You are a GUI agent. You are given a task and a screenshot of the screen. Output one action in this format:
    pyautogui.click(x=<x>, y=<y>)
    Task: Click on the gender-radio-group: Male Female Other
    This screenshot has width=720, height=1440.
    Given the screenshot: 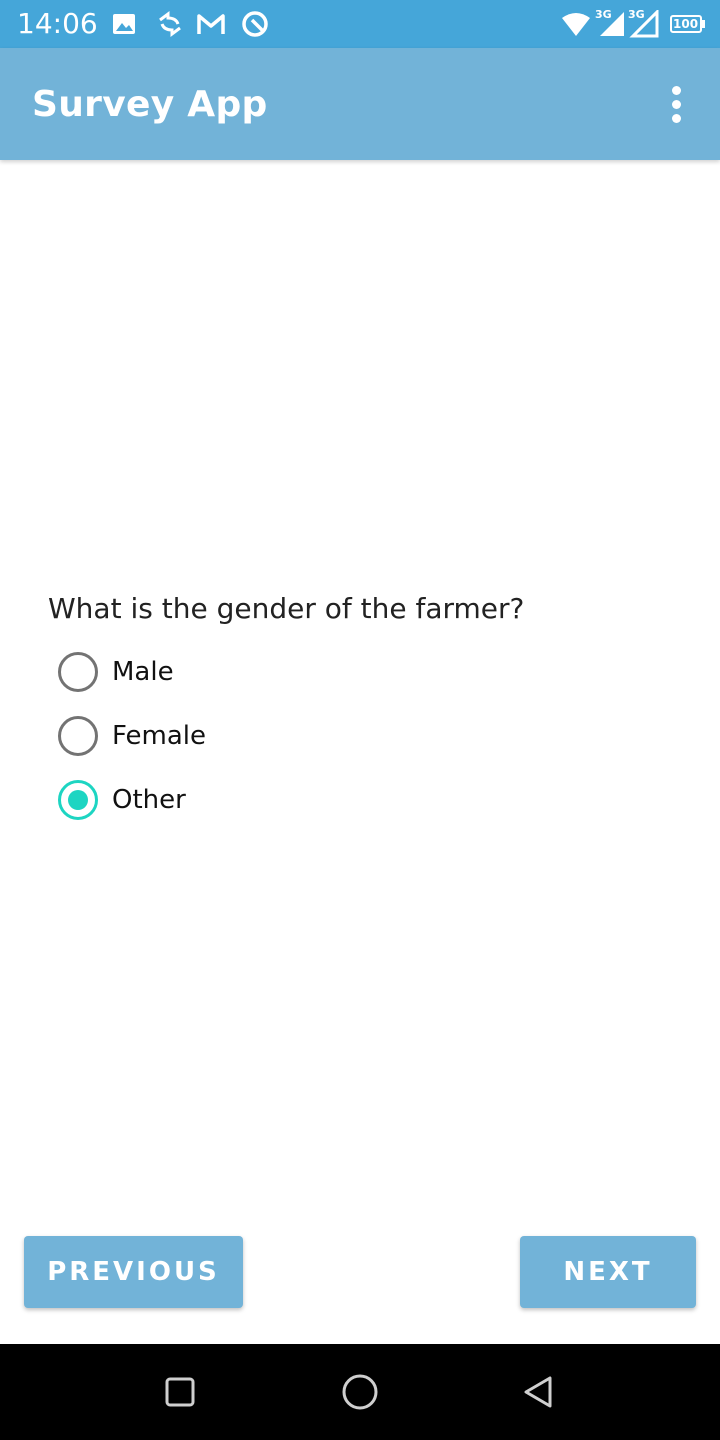 What is the action you would take?
    pyautogui.click(x=258, y=736)
    